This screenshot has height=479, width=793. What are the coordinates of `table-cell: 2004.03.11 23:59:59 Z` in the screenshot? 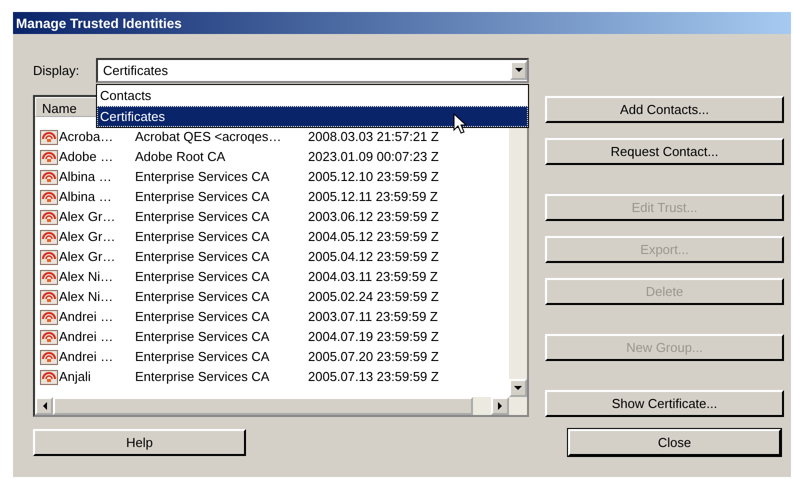 It's located at (373, 276).